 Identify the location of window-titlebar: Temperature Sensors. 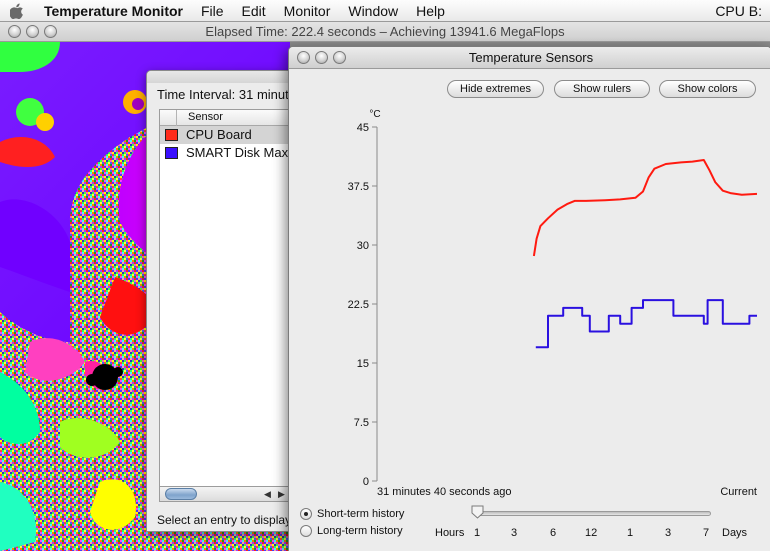
(529, 58).